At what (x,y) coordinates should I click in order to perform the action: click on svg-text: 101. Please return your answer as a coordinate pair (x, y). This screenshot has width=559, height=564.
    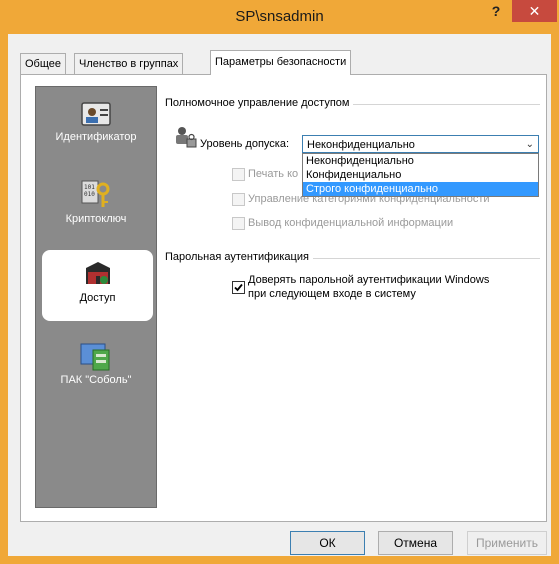
    Looking at the image, I should click on (89, 187).